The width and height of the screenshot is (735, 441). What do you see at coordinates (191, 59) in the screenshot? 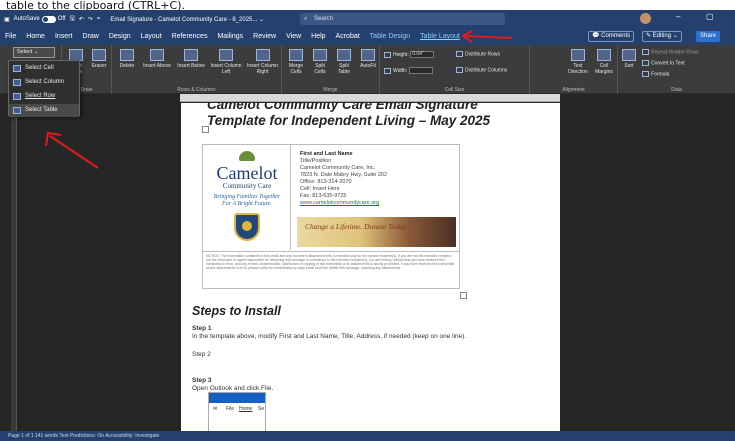
I see `insert-below-button: Insert Below` at bounding box center [191, 59].